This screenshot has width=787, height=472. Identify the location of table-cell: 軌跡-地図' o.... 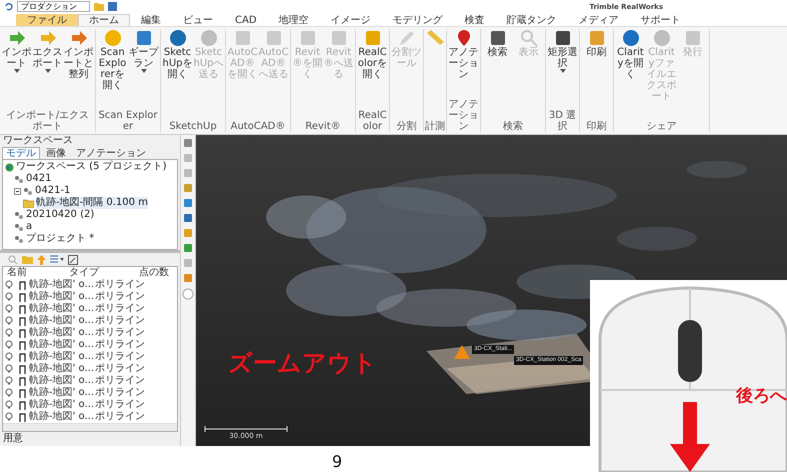
(62, 417).